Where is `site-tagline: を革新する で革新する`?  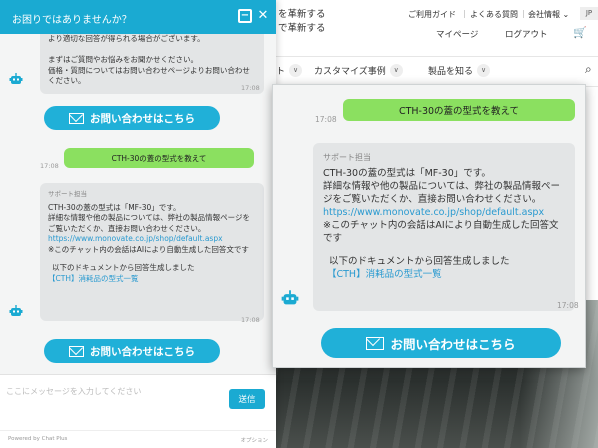 site-tagline: を革新する で革新する is located at coordinates (302, 21).